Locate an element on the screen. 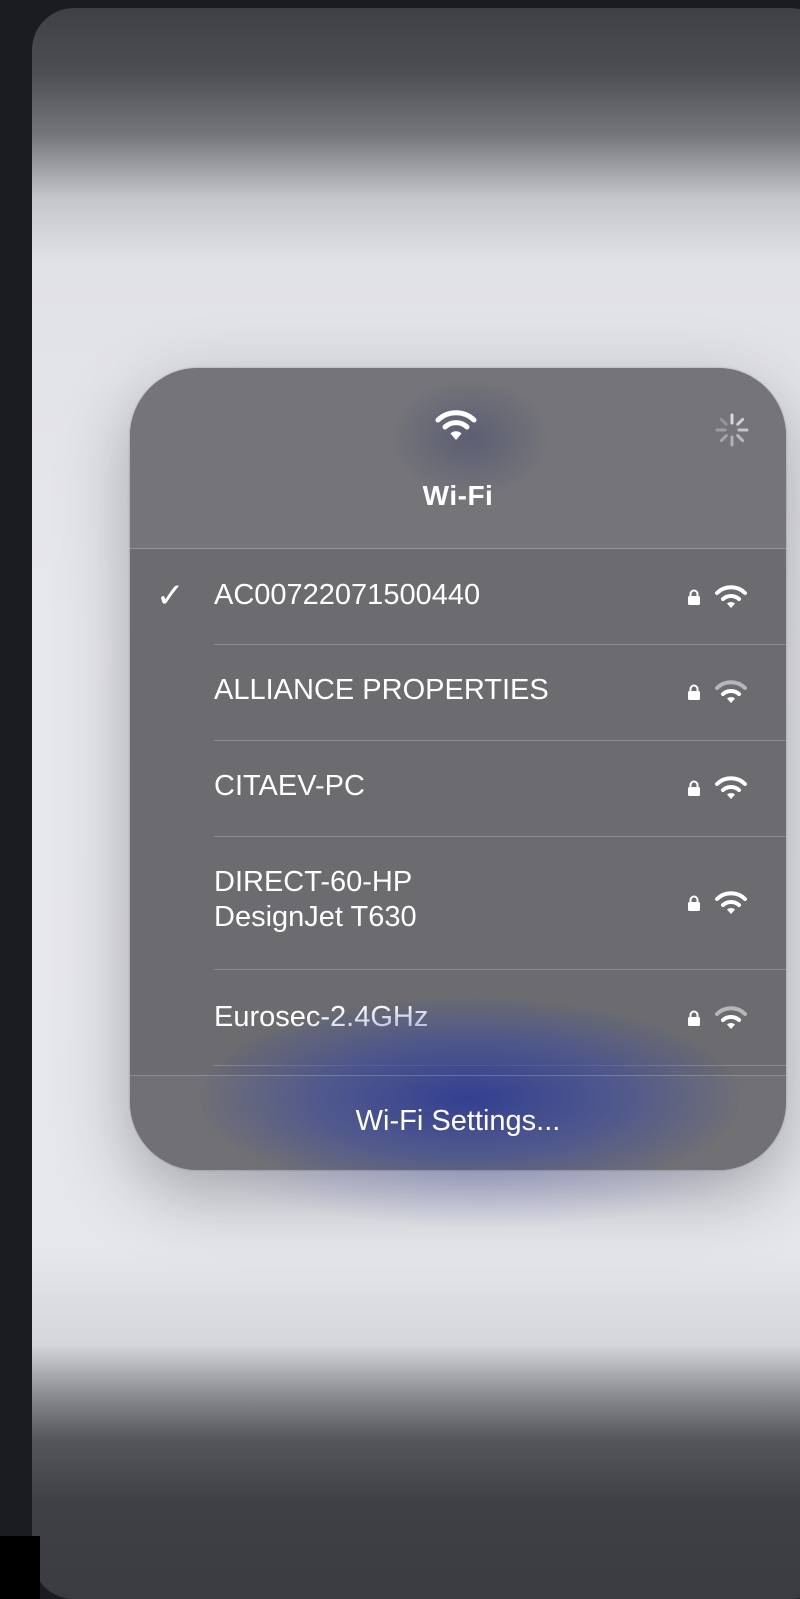  network-name: ALLIANCE PROPERTIES is located at coordinates (381, 690).